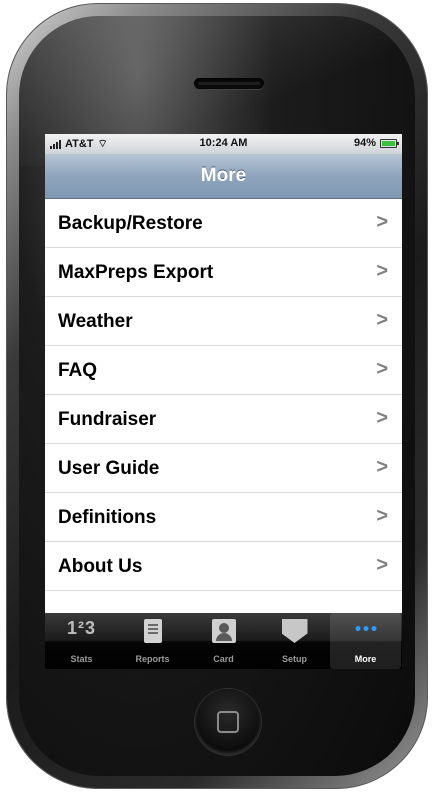 The width and height of the screenshot is (435, 794). What do you see at coordinates (223, 272) in the screenshot?
I see `menu-item-maxpreps-export: MaxPreps Export >` at bounding box center [223, 272].